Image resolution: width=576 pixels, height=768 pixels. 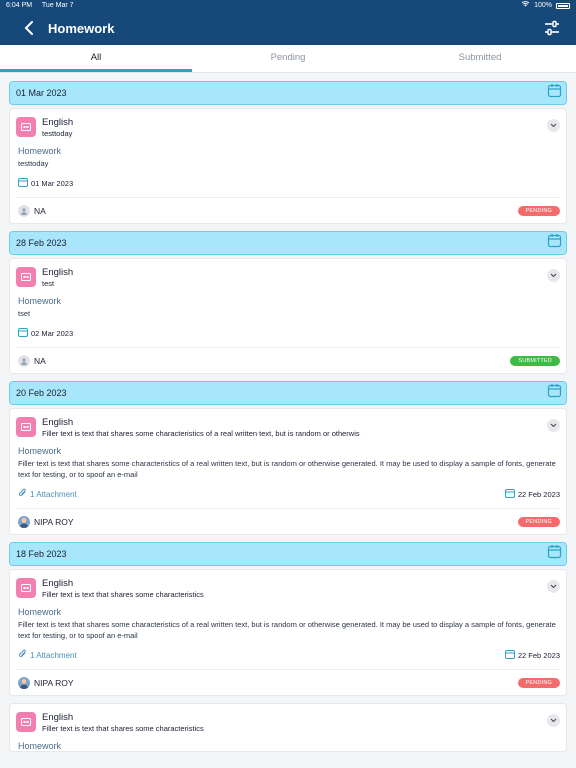 I want to click on due-date-value: 01 Mar 2023, so click(x=52, y=183).